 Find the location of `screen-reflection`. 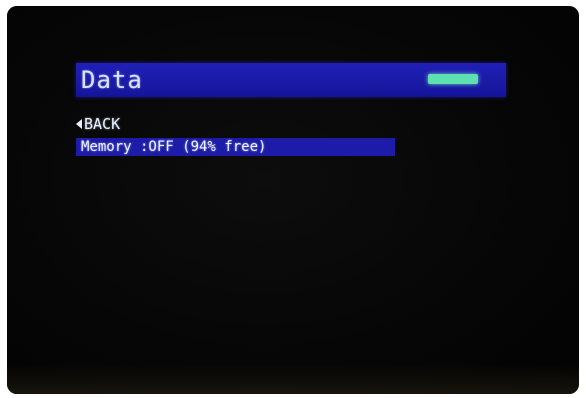

screen-reflection is located at coordinates (293, 379).